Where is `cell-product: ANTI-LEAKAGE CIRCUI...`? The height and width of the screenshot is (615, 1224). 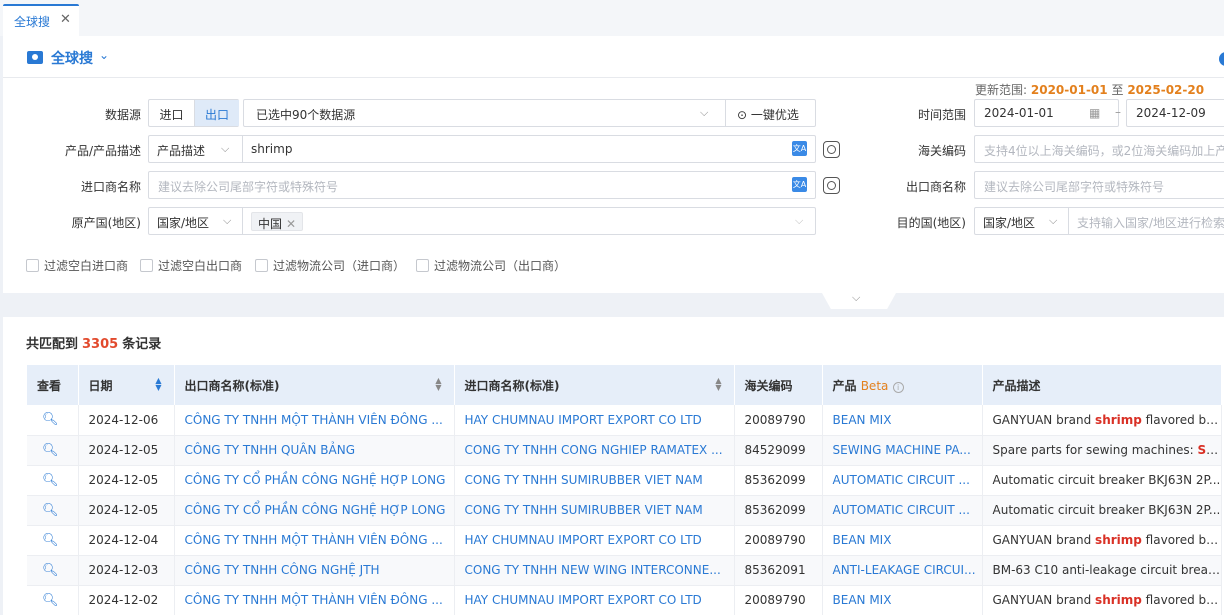
cell-product: ANTI-LEAKAGE CIRCUI... is located at coordinates (902, 570).